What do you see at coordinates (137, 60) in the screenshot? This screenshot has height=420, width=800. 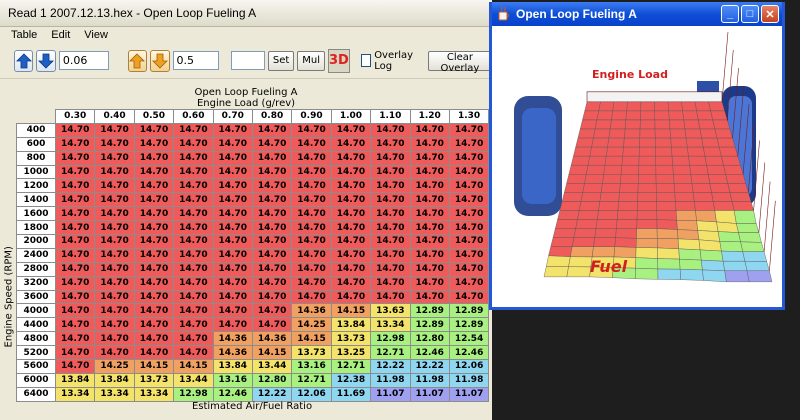 I see `increase-large-button` at bounding box center [137, 60].